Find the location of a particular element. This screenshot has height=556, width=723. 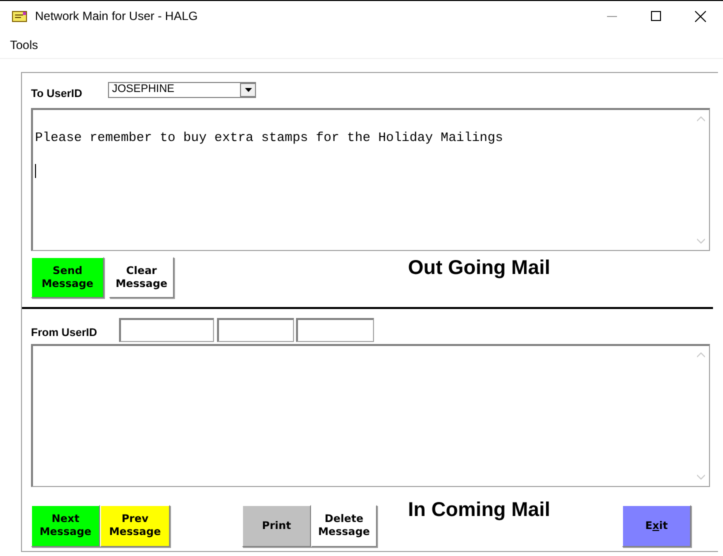

menu-item: Tools is located at coordinates (24, 45).